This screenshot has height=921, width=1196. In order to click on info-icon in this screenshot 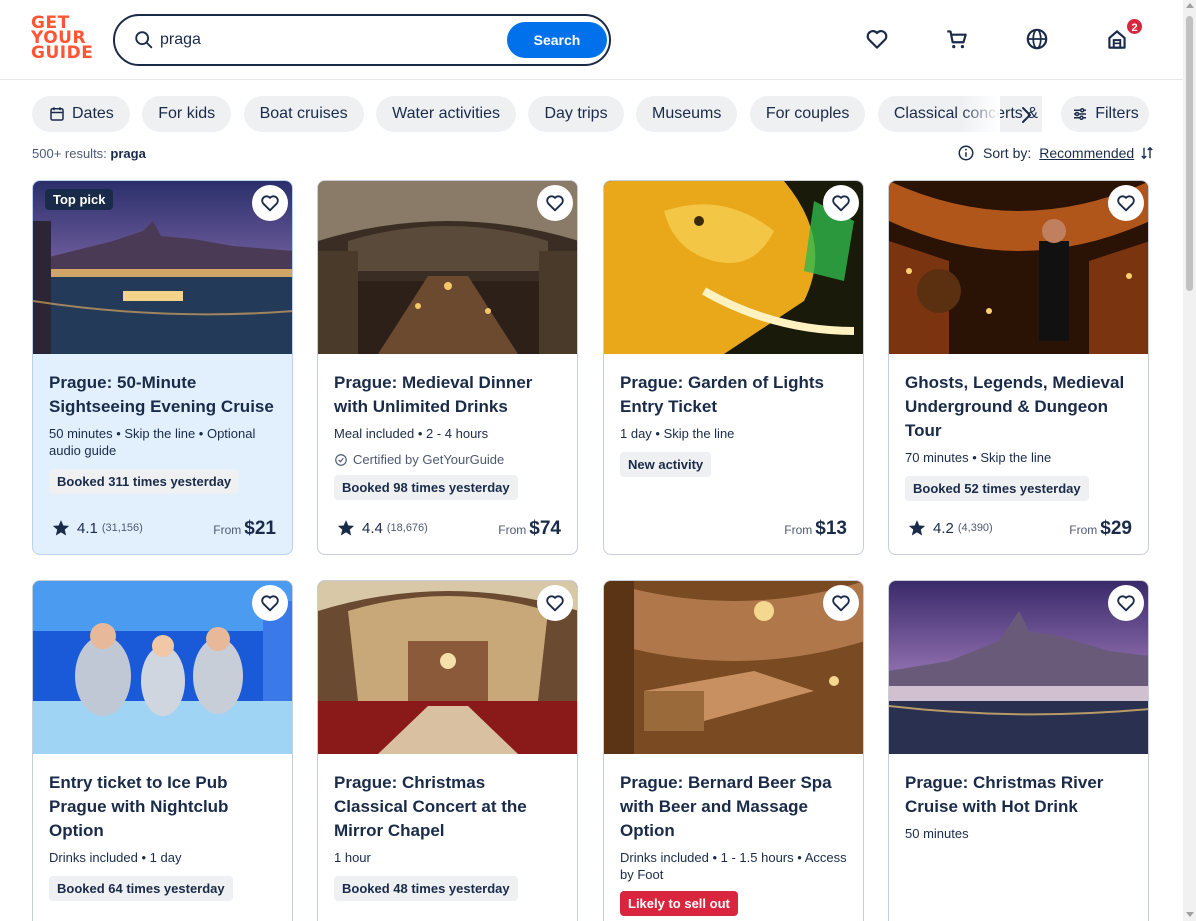, I will do `click(966, 153)`.